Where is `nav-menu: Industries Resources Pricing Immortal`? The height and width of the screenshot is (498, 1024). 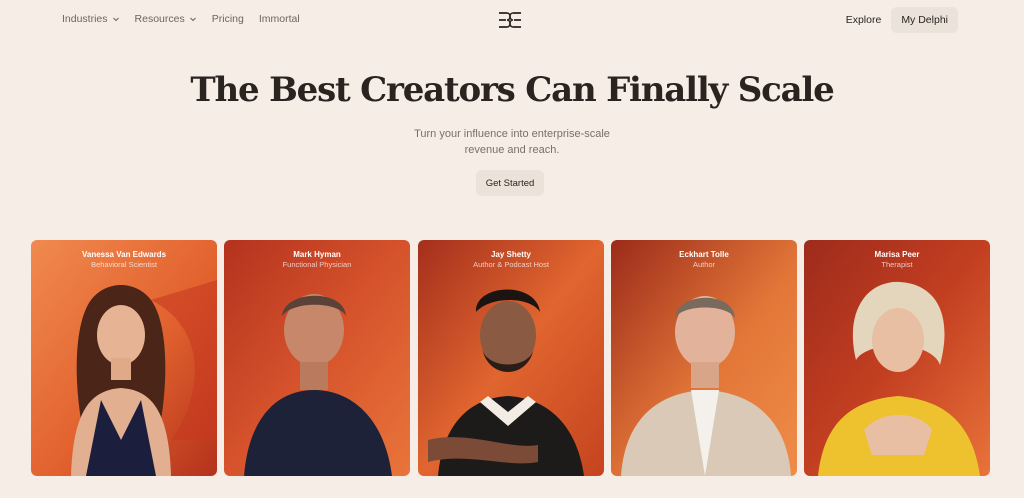
nav-menu: Industries Resources Pricing Immortal is located at coordinates (188, 19).